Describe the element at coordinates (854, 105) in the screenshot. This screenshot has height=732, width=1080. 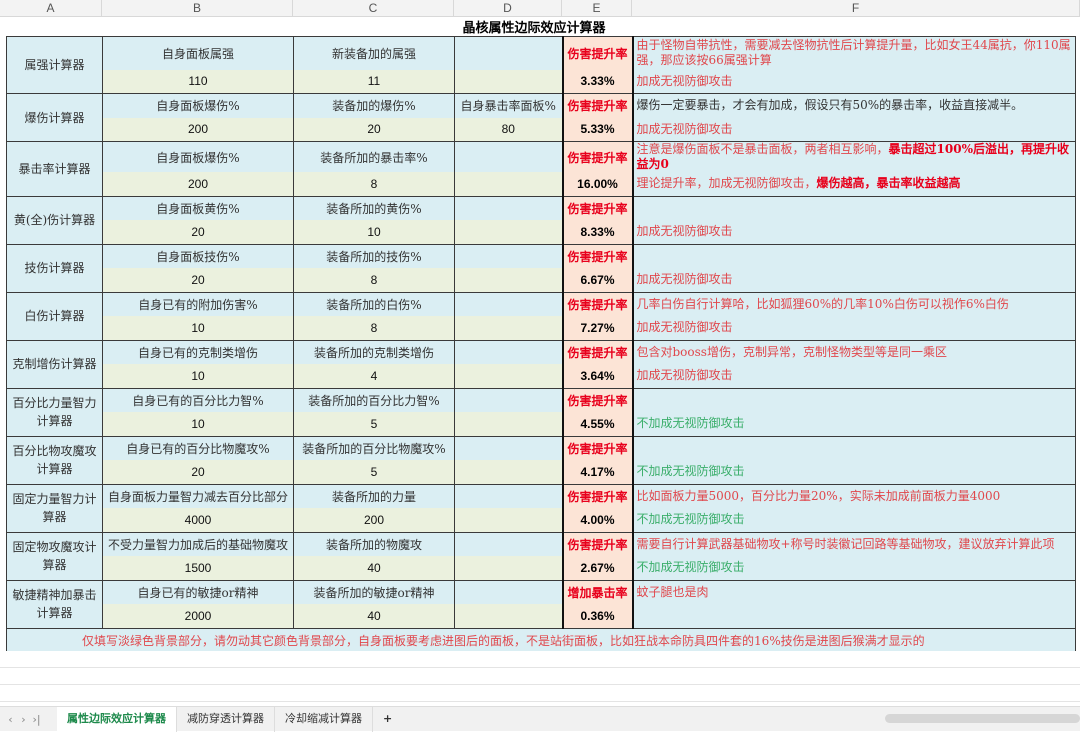
I see `note-cell: 爆伤一定要暴击，才会有加成，假设只有50%的暴击率，收益直接减半。` at that location.